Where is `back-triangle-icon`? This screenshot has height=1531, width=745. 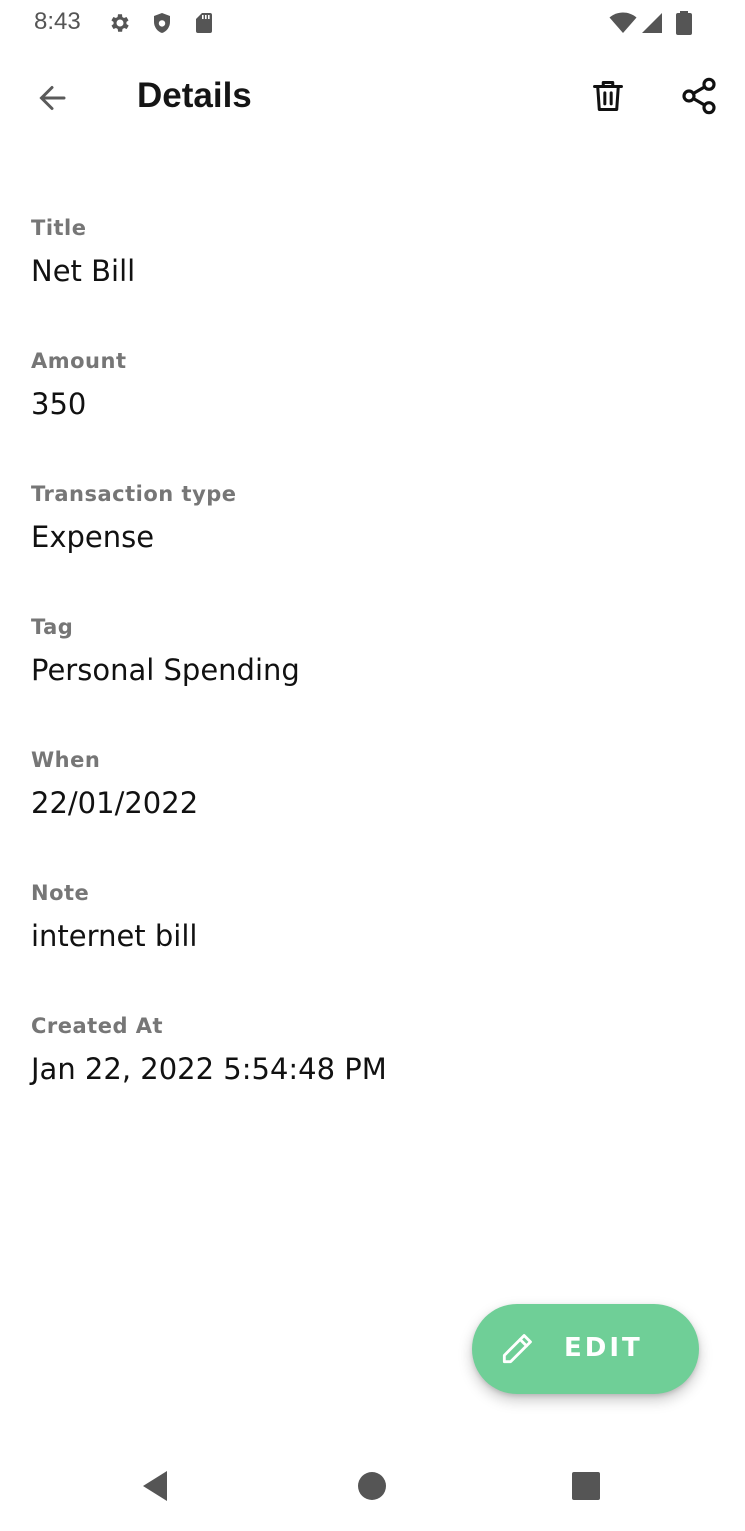 back-triangle-icon is located at coordinates (155, 1486).